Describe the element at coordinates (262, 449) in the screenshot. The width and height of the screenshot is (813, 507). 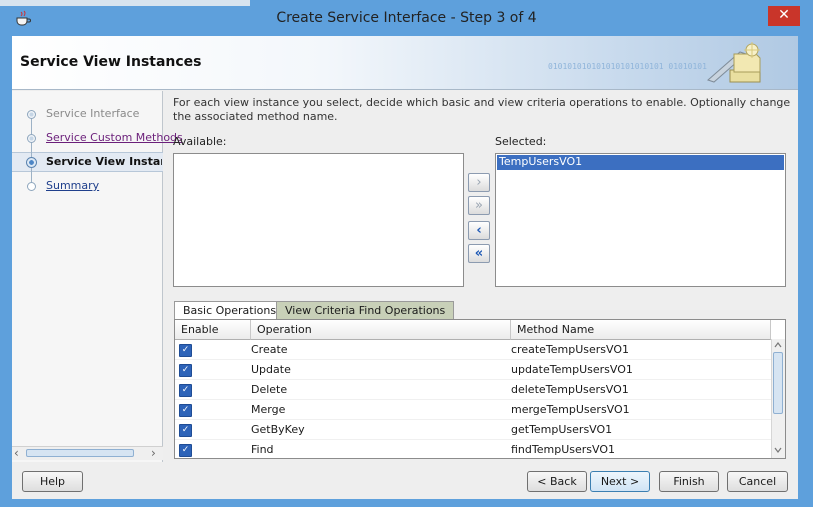
I see `operation-cell: Find` at that location.